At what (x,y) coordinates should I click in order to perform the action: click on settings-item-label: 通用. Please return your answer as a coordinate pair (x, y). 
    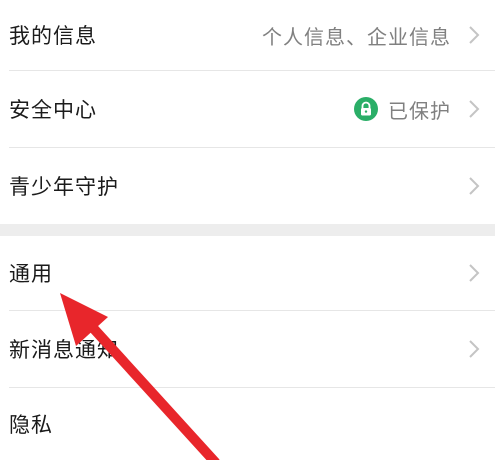
    Looking at the image, I should click on (31, 274).